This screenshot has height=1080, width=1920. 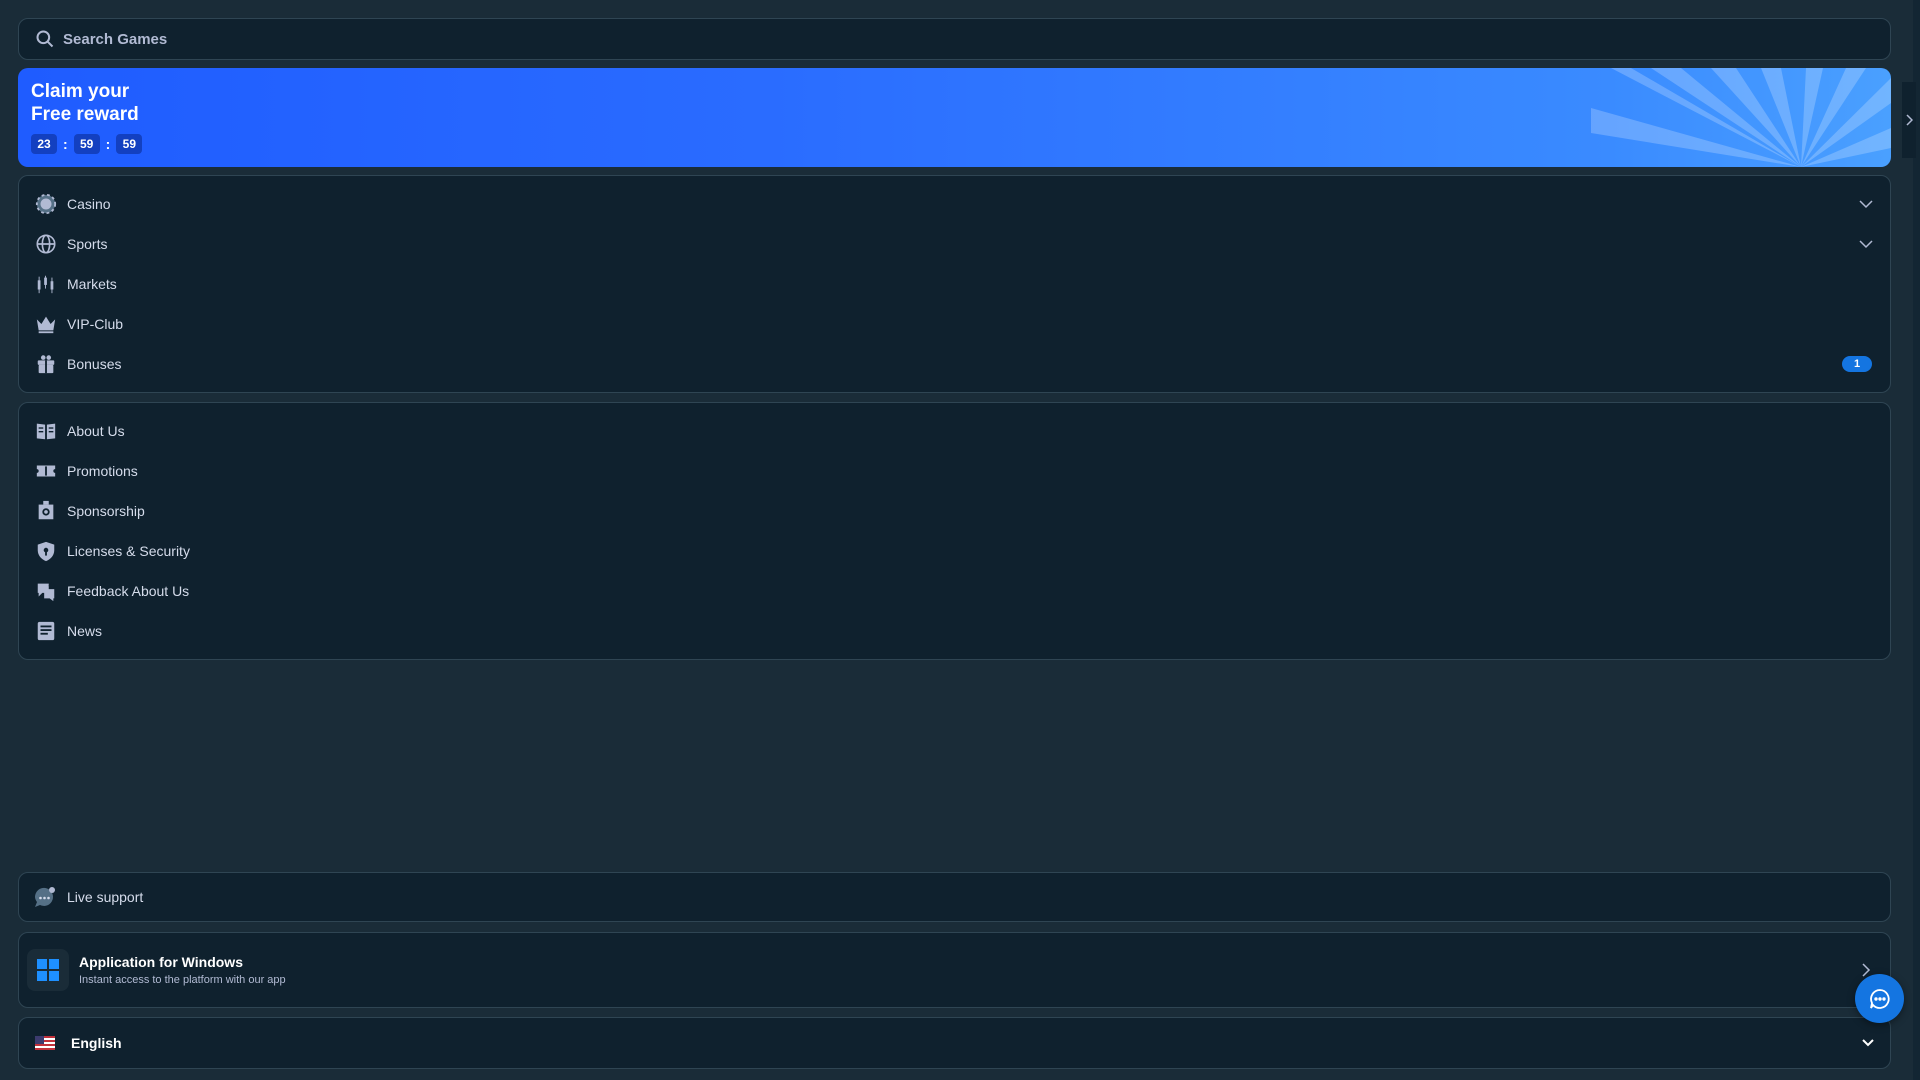 I want to click on gift-icon, so click(x=46, y=364).